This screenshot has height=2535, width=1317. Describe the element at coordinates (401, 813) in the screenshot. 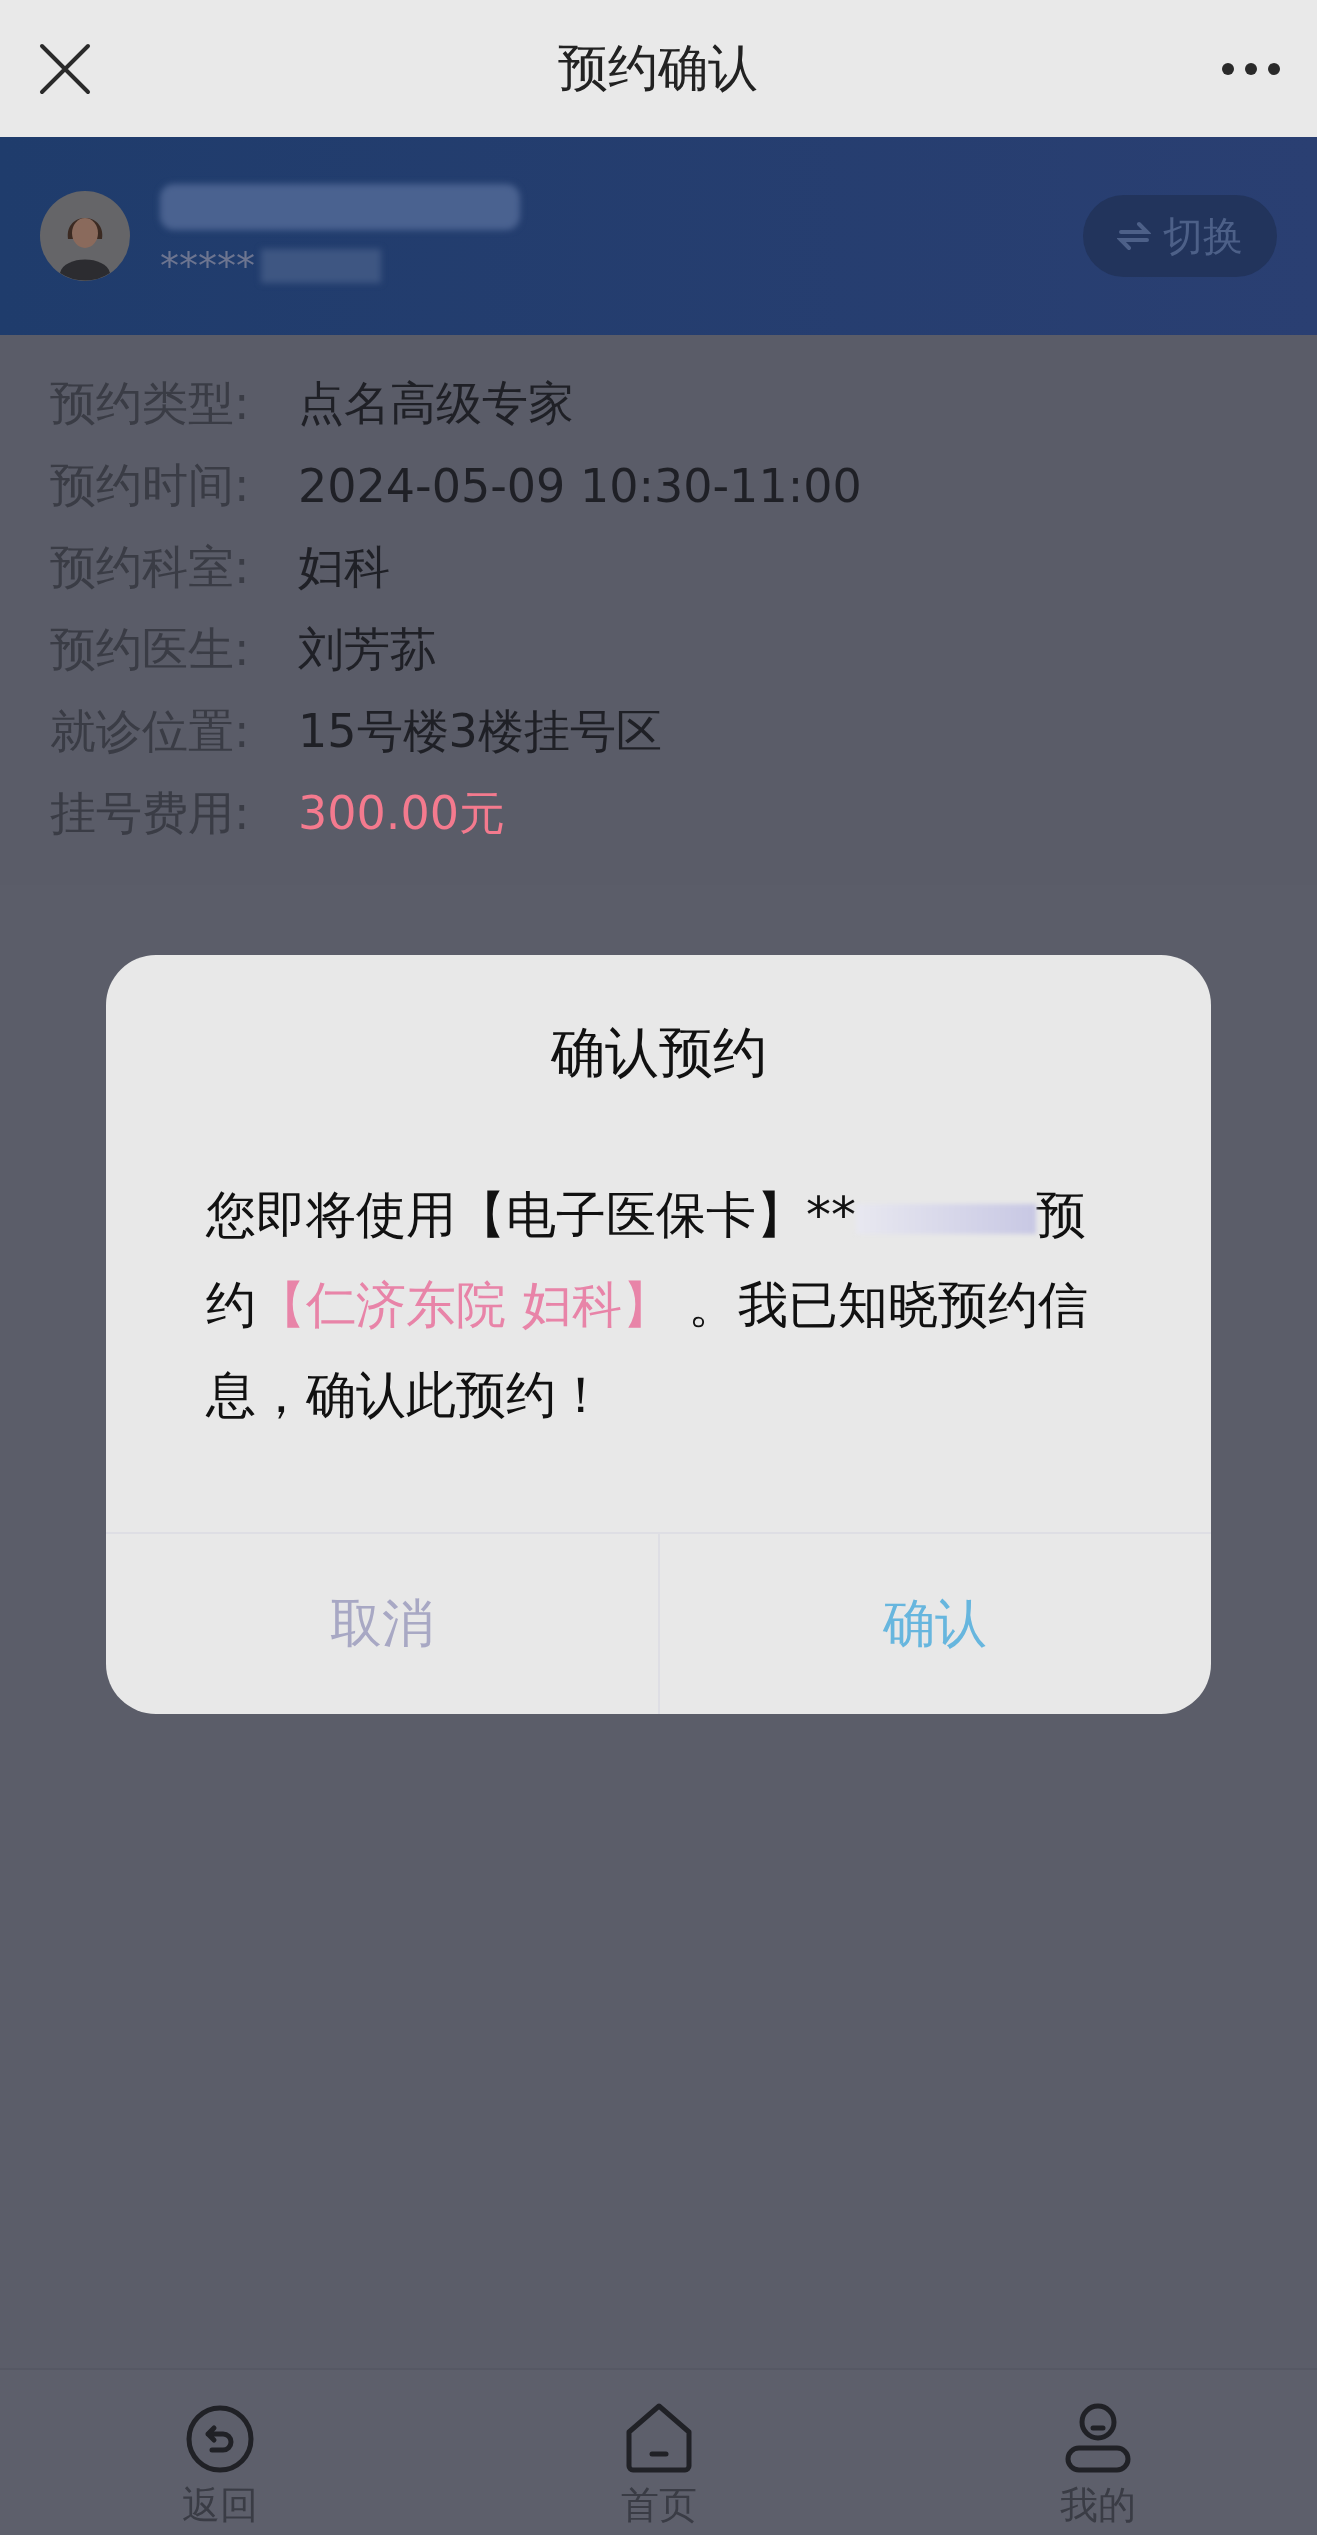

I see `detail-value: 300.00元` at that location.